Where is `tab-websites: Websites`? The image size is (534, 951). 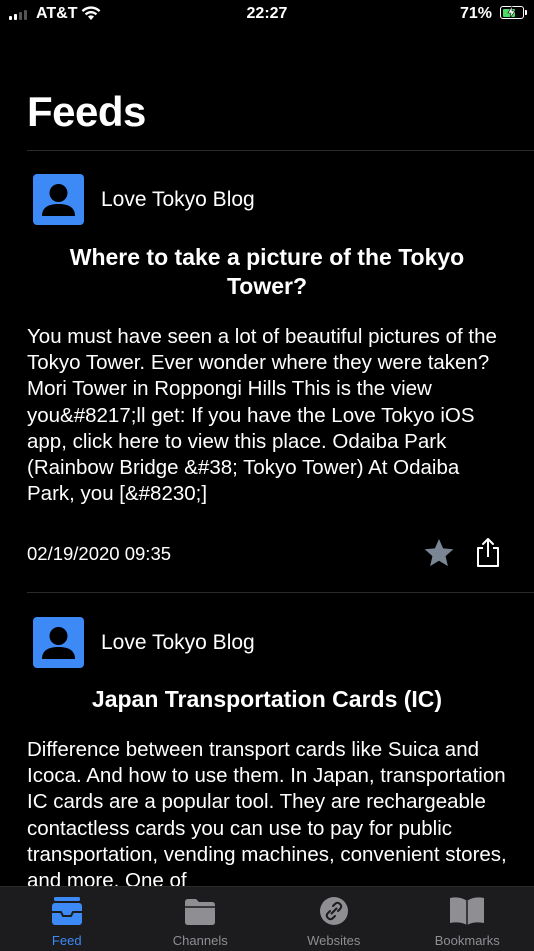 tab-websites: Websites is located at coordinates (334, 919).